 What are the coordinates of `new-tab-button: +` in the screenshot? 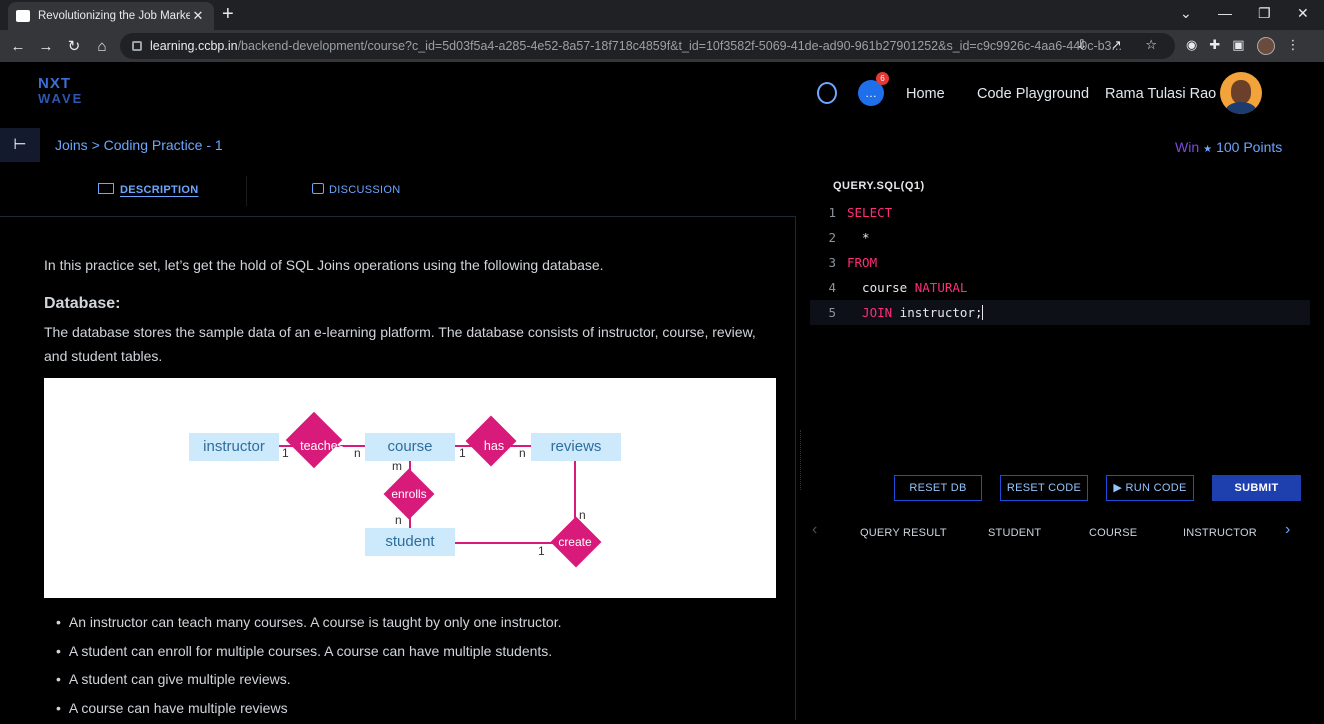 It's located at (228, 14).